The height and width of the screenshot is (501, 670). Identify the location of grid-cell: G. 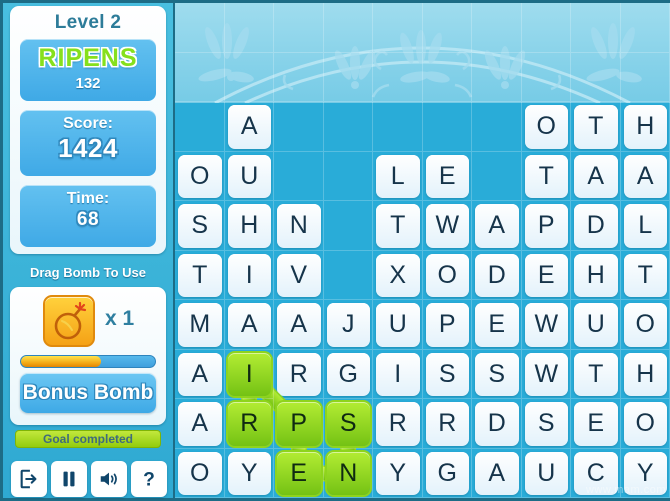
(447, 473).